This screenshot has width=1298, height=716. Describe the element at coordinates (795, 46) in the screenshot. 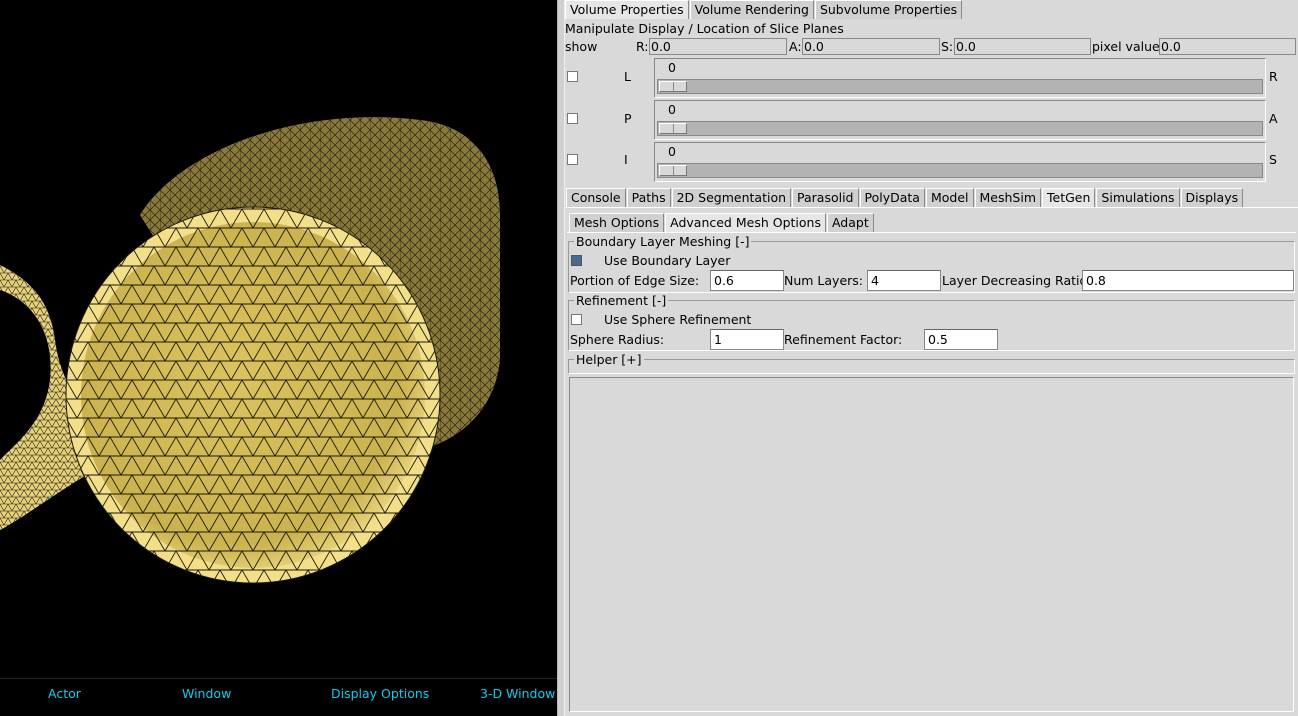

I see `a-label: A:` at that location.